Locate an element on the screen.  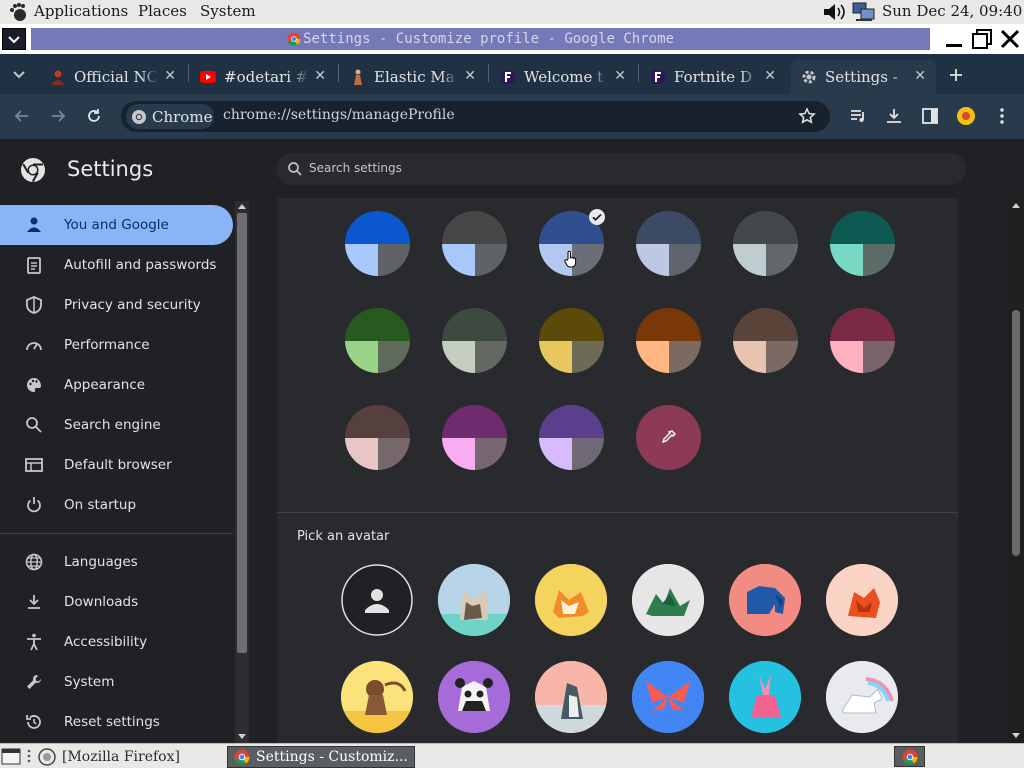
system-menu: System is located at coordinates (228, 11).